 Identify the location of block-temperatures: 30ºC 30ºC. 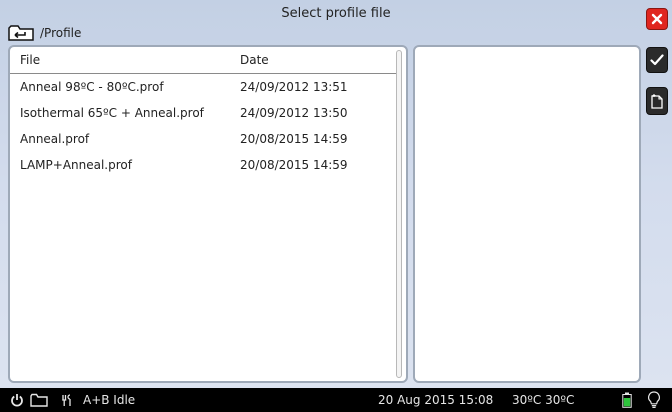
(543, 400).